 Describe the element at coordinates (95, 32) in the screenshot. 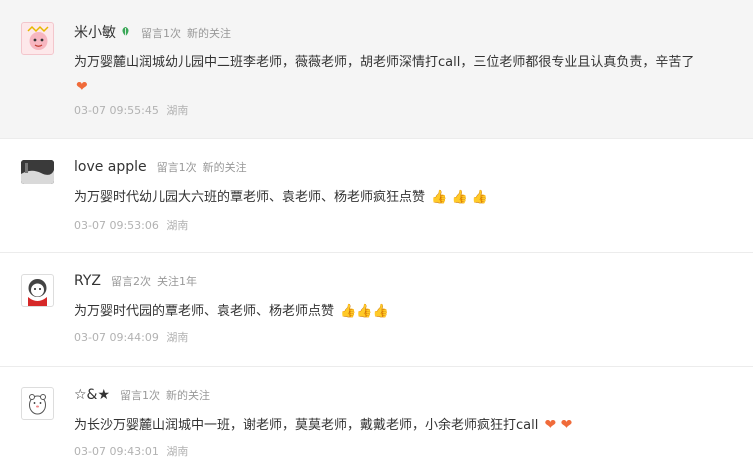

I see `nickname: 米小敏` at that location.